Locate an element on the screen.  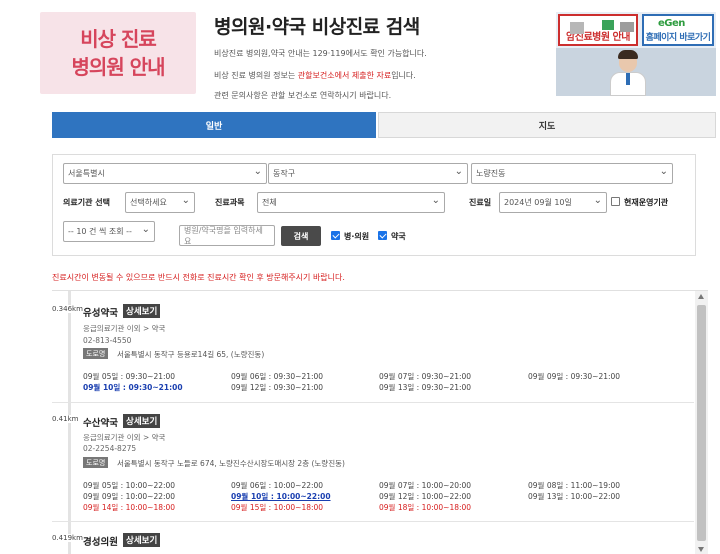
page-title: 병의원·약국 비상진료 검색 is located at coordinates (317, 27).